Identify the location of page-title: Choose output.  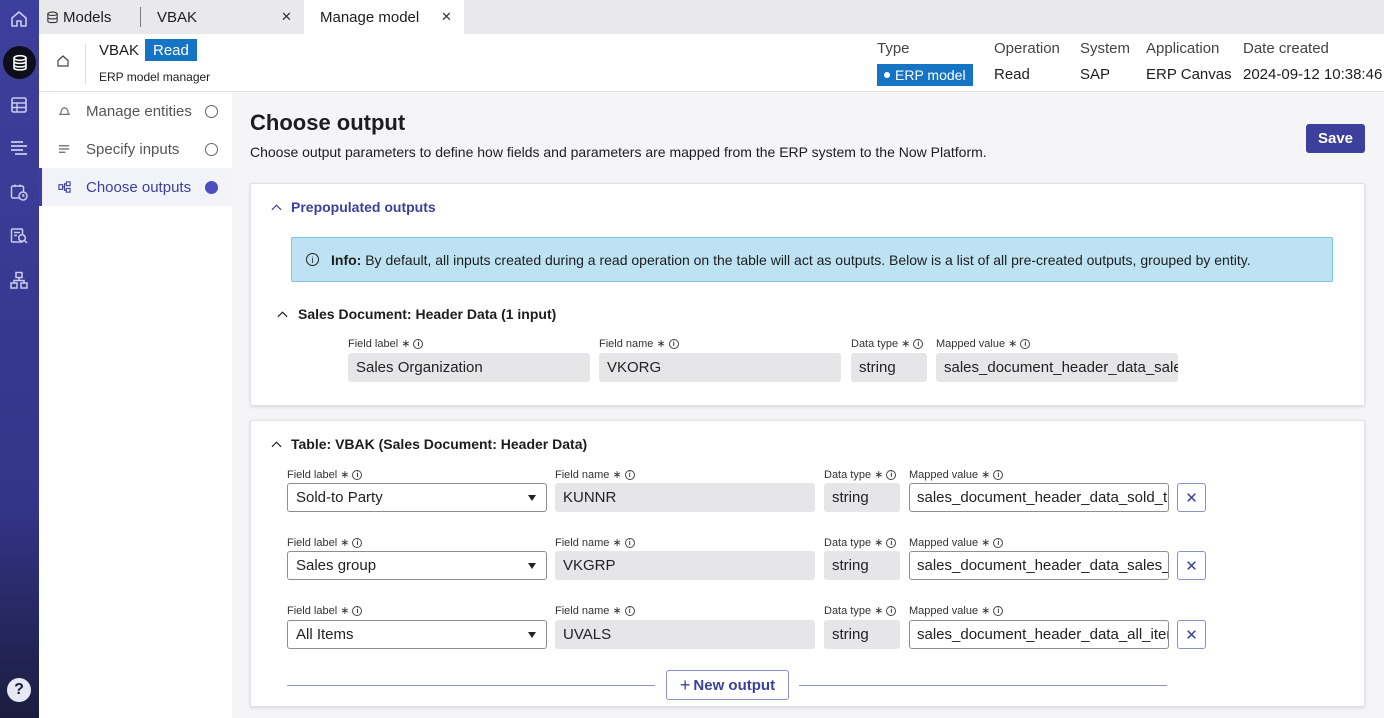
(328, 122).